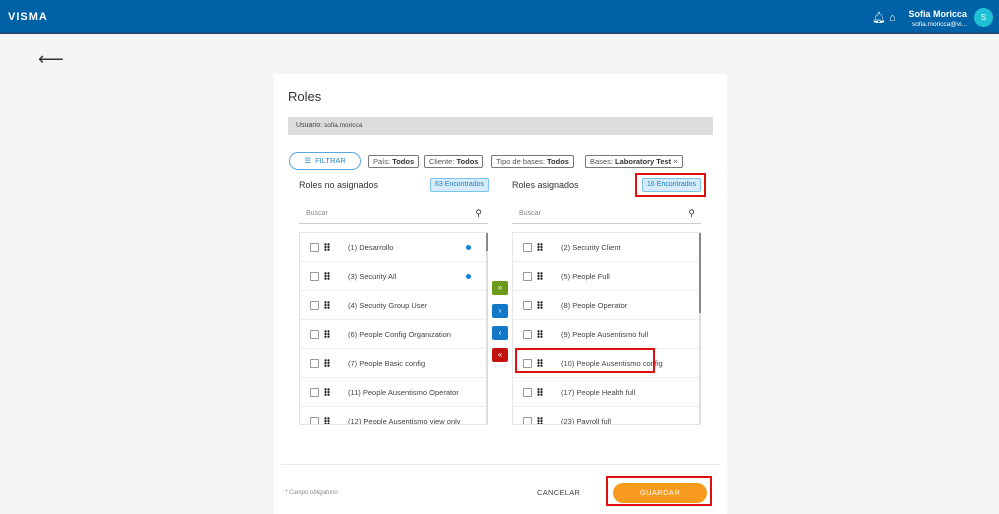 This screenshot has width=999, height=514. I want to click on chip-label: País:, so click(382, 161).